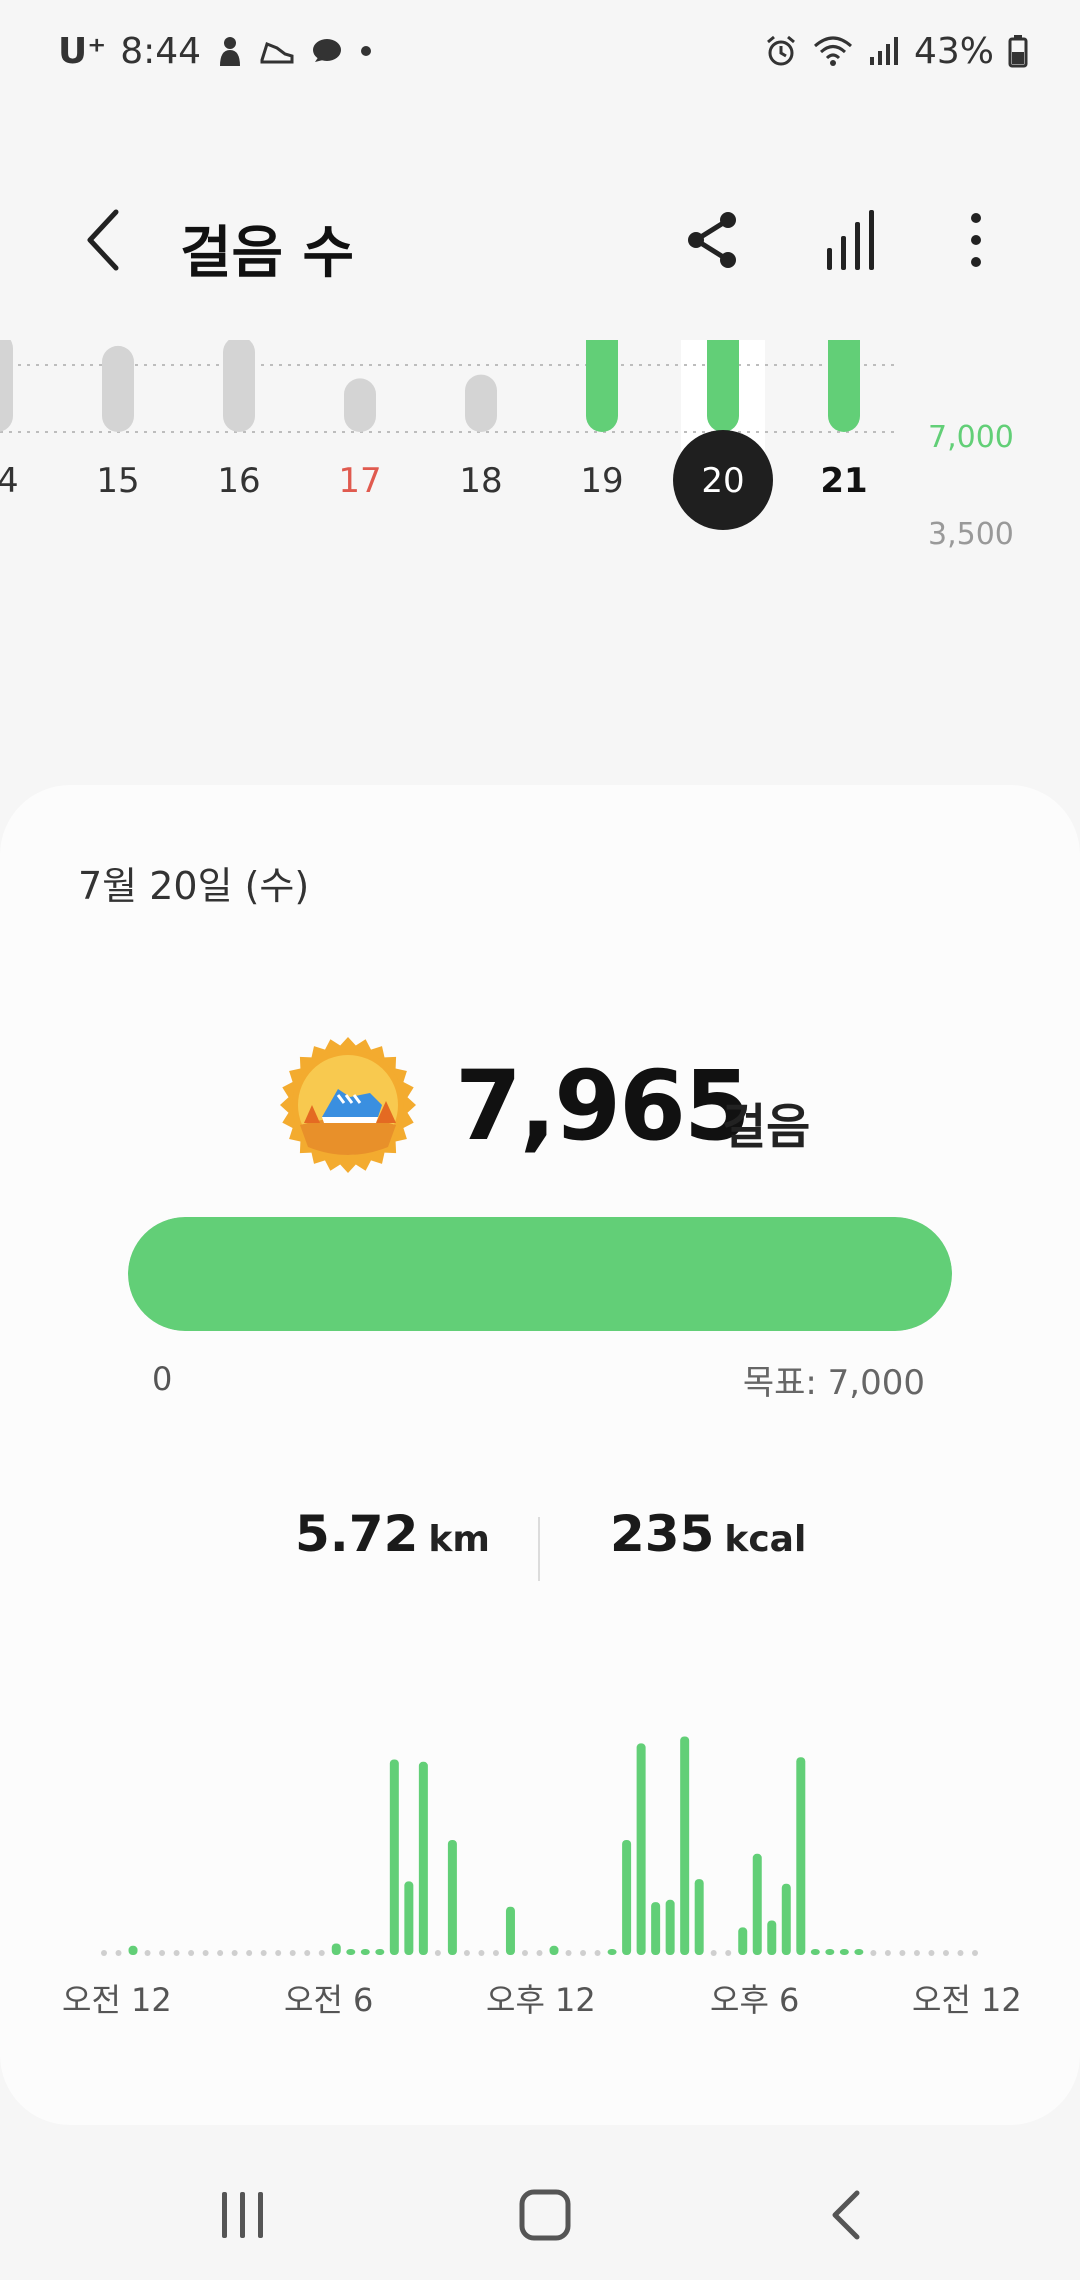 Image resolution: width=1080 pixels, height=2280 pixels. Describe the element at coordinates (348, 1105) in the screenshot. I see `goal-badge-icon` at that location.